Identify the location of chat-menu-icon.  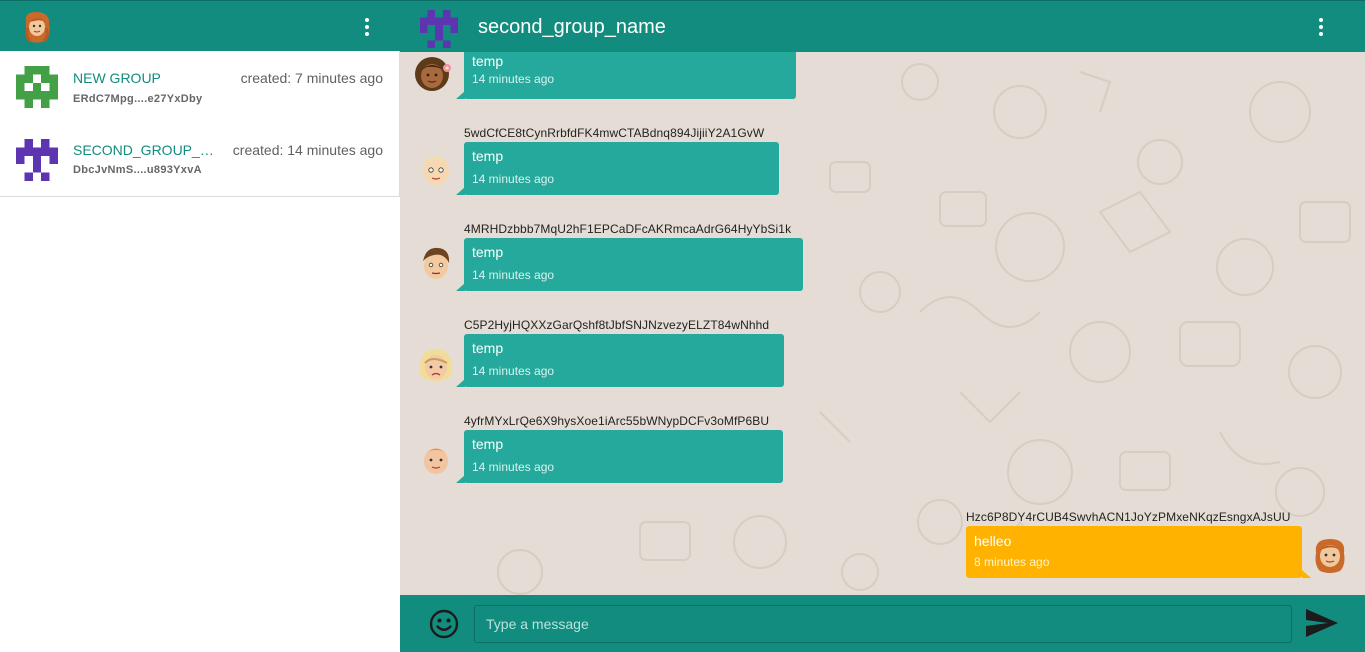
(1321, 27).